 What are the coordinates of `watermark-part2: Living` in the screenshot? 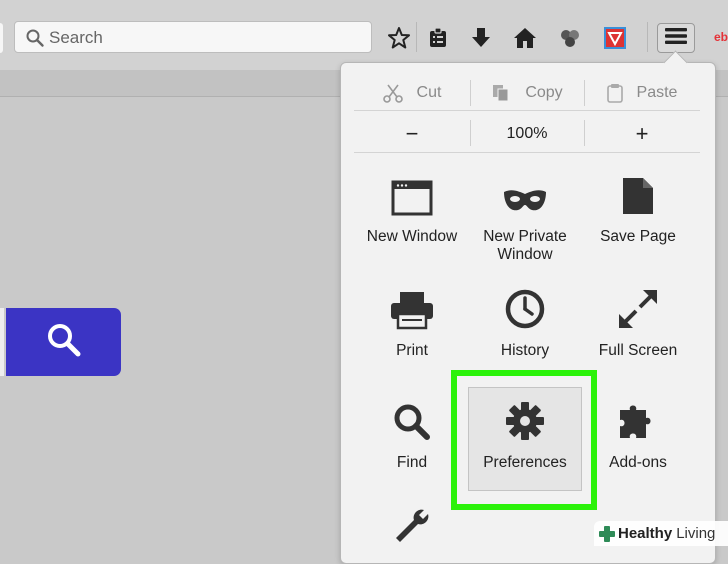 It's located at (696, 533).